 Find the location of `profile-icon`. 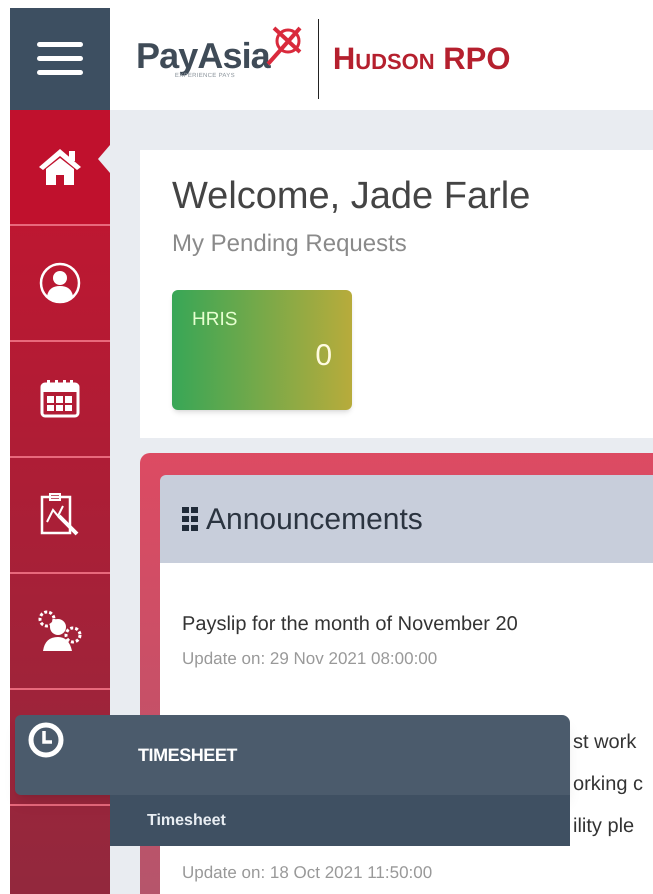

profile-icon is located at coordinates (60, 283).